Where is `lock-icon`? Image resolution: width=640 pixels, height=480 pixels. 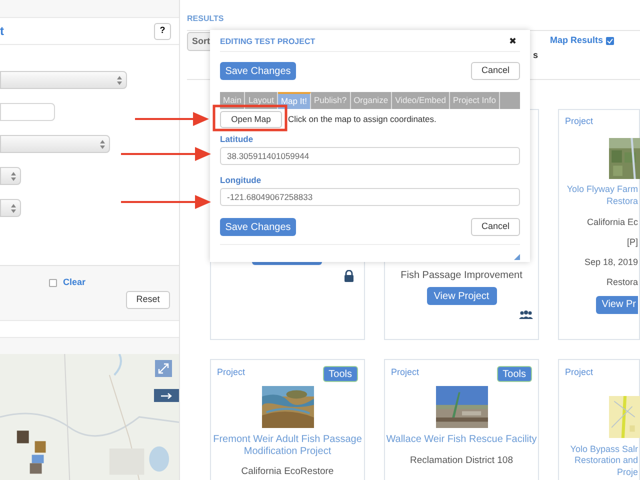 lock-icon is located at coordinates (349, 276).